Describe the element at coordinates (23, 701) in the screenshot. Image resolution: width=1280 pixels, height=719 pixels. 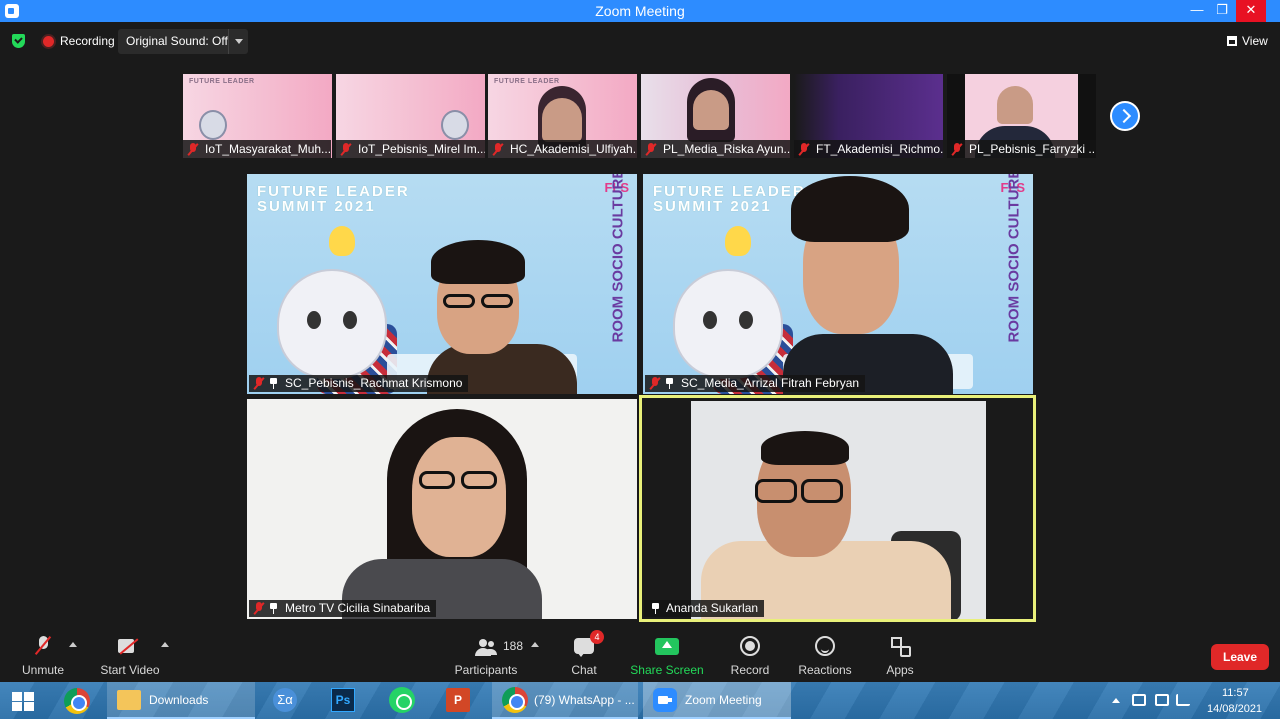
I see `windows-start-icon` at that location.